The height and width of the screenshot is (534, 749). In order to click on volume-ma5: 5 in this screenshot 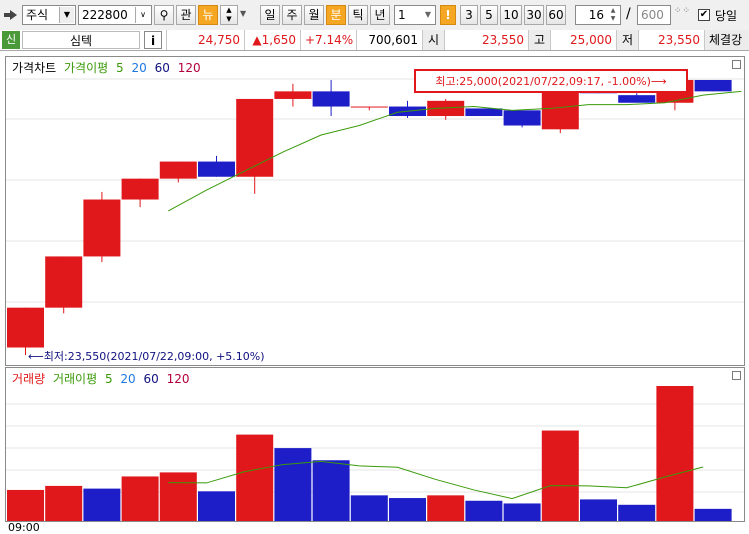, I will do `click(108, 379)`.